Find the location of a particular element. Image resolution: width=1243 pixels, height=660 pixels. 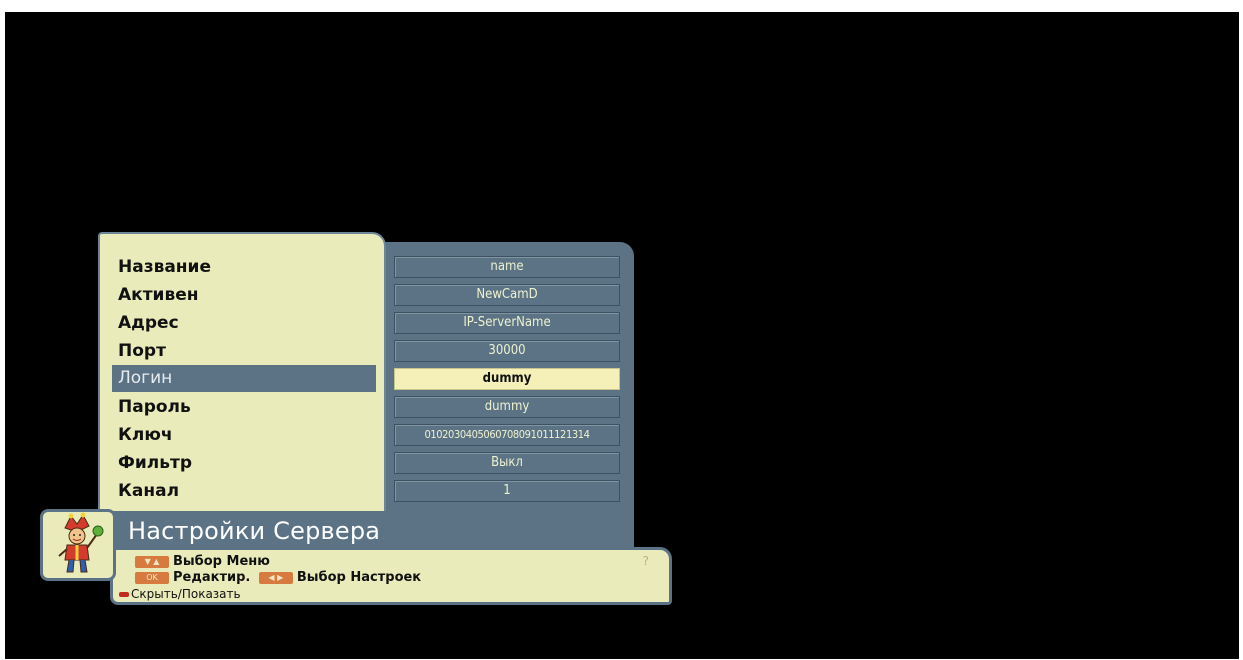

avatar is located at coordinates (78, 545).